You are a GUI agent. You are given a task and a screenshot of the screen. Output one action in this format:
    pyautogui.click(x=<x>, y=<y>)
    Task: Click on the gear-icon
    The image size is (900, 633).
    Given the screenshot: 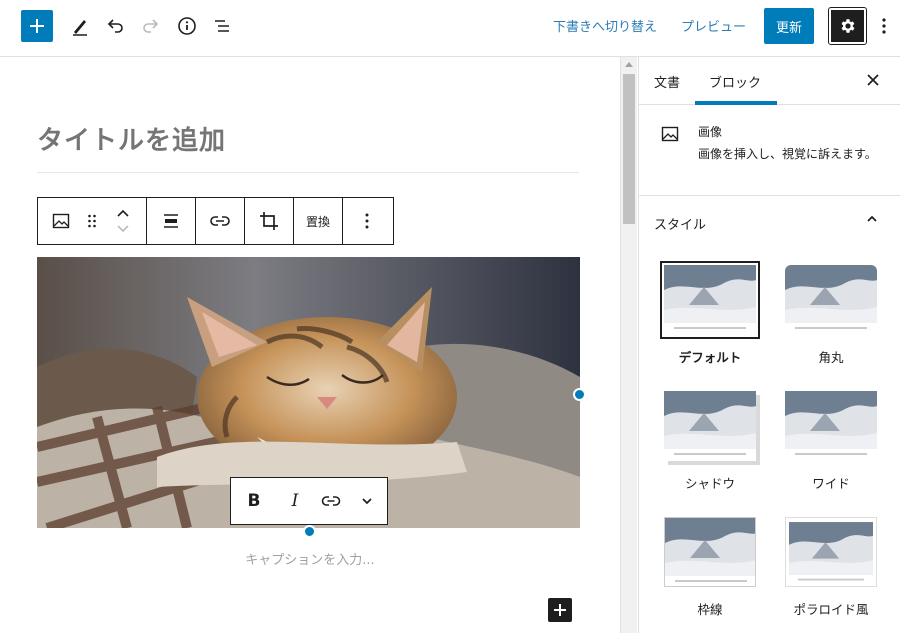 What is the action you would take?
    pyautogui.click(x=847, y=26)
    